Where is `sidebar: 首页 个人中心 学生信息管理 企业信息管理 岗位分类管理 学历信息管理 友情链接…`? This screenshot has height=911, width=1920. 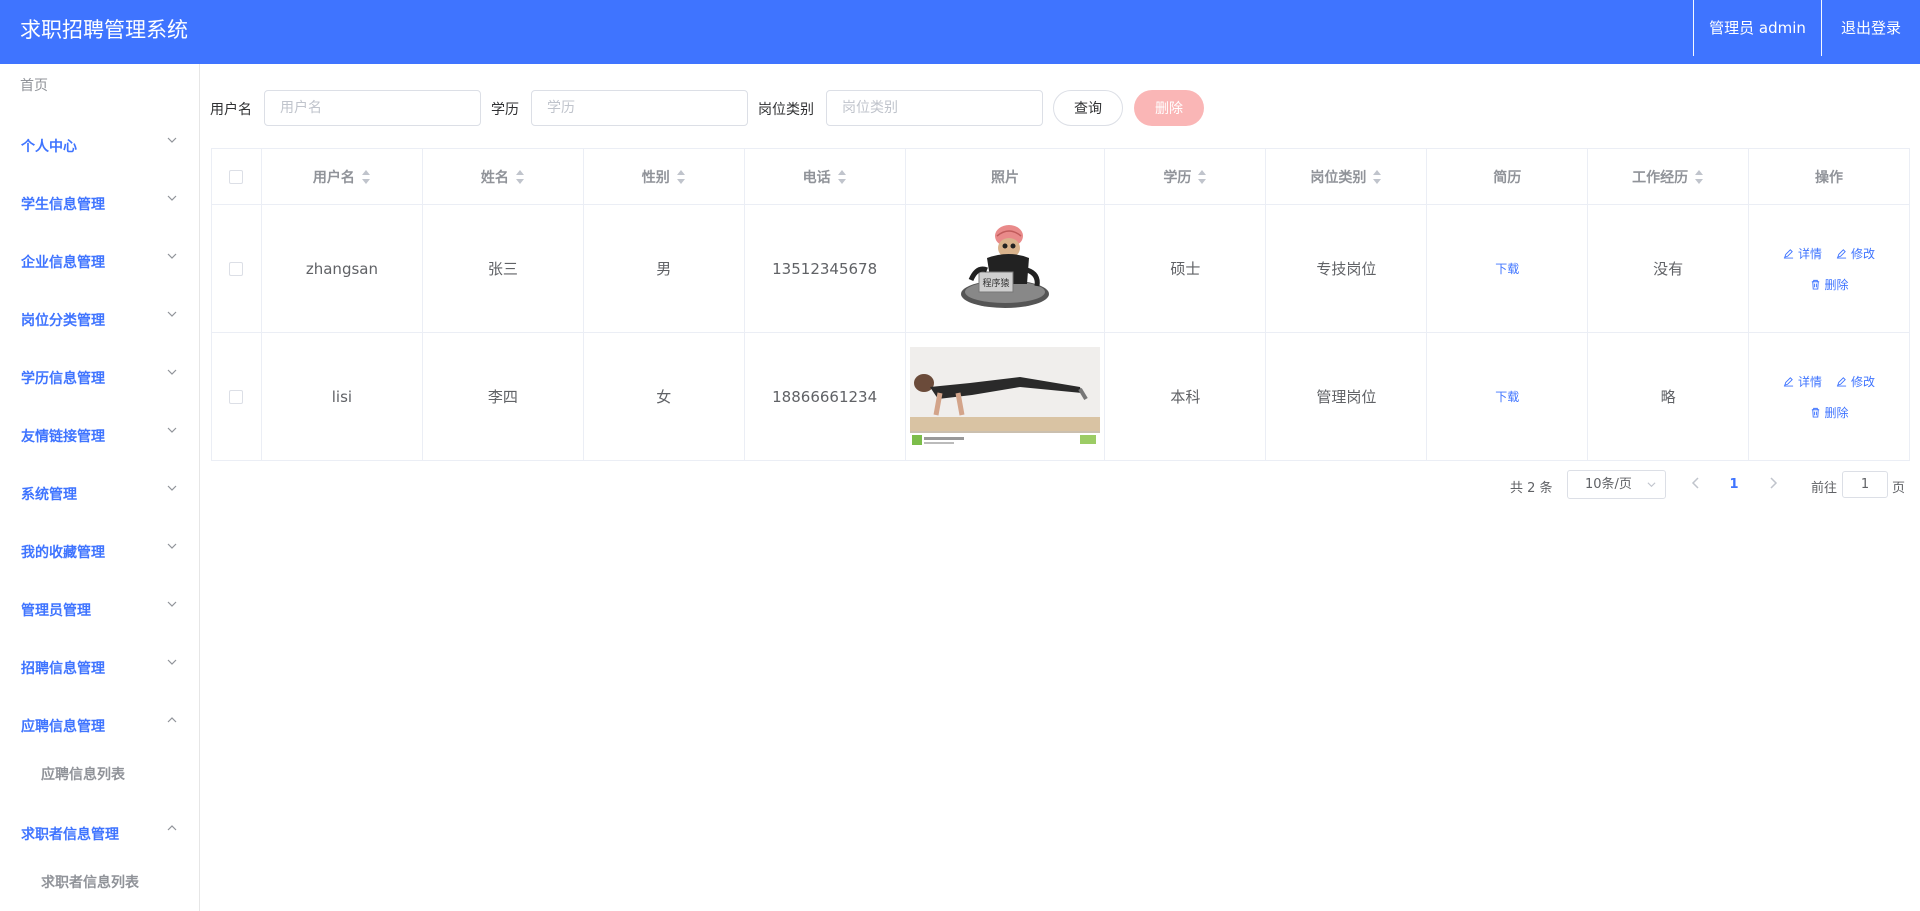
sidebar: 首页 个人中心 学生信息管理 企业信息管理 岗位分类管理 学历信息管理 友情链接… is located at coordinates (100, 487).